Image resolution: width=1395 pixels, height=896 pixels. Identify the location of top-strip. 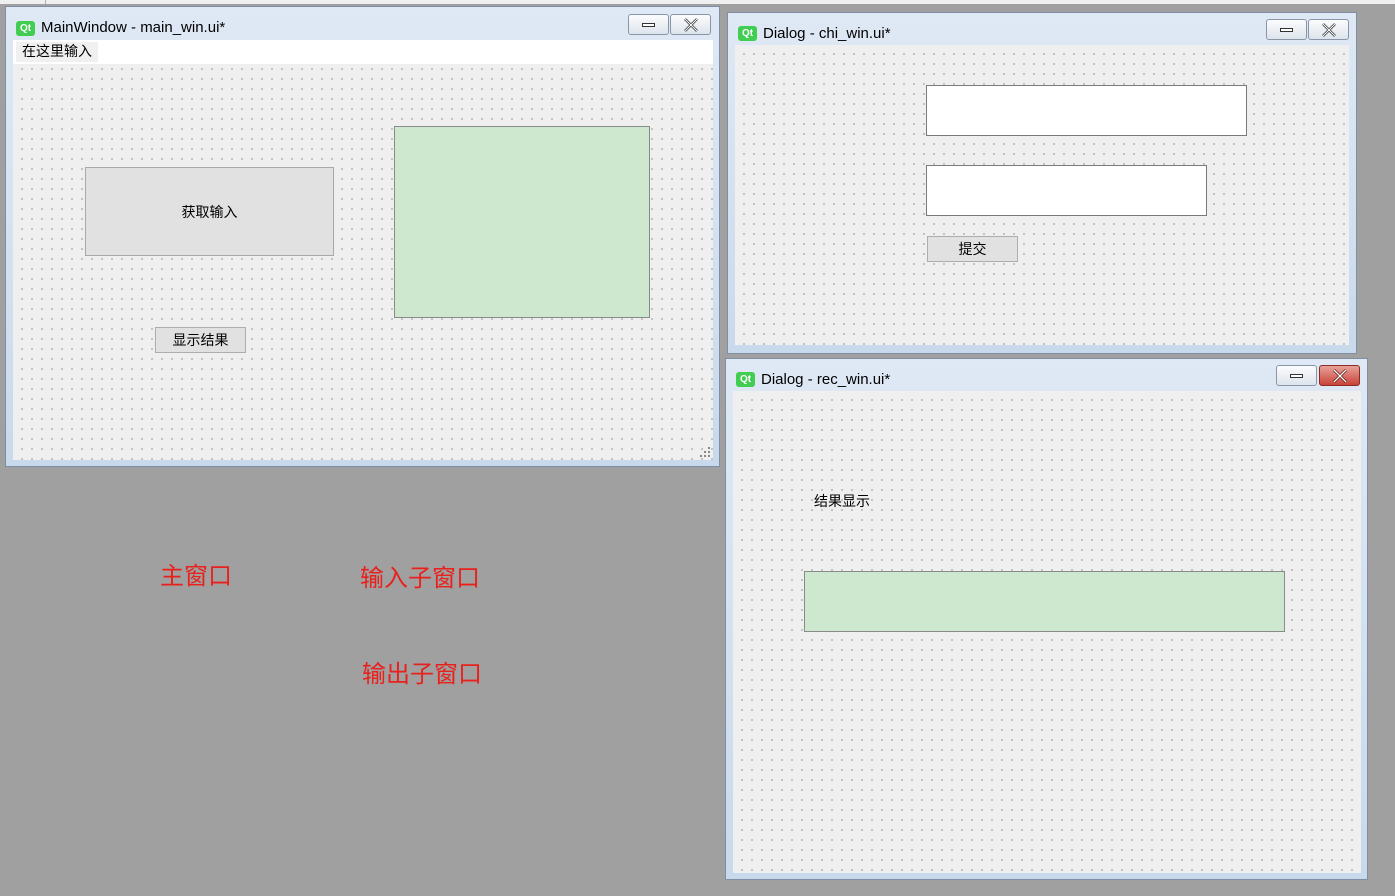
(697, 2).